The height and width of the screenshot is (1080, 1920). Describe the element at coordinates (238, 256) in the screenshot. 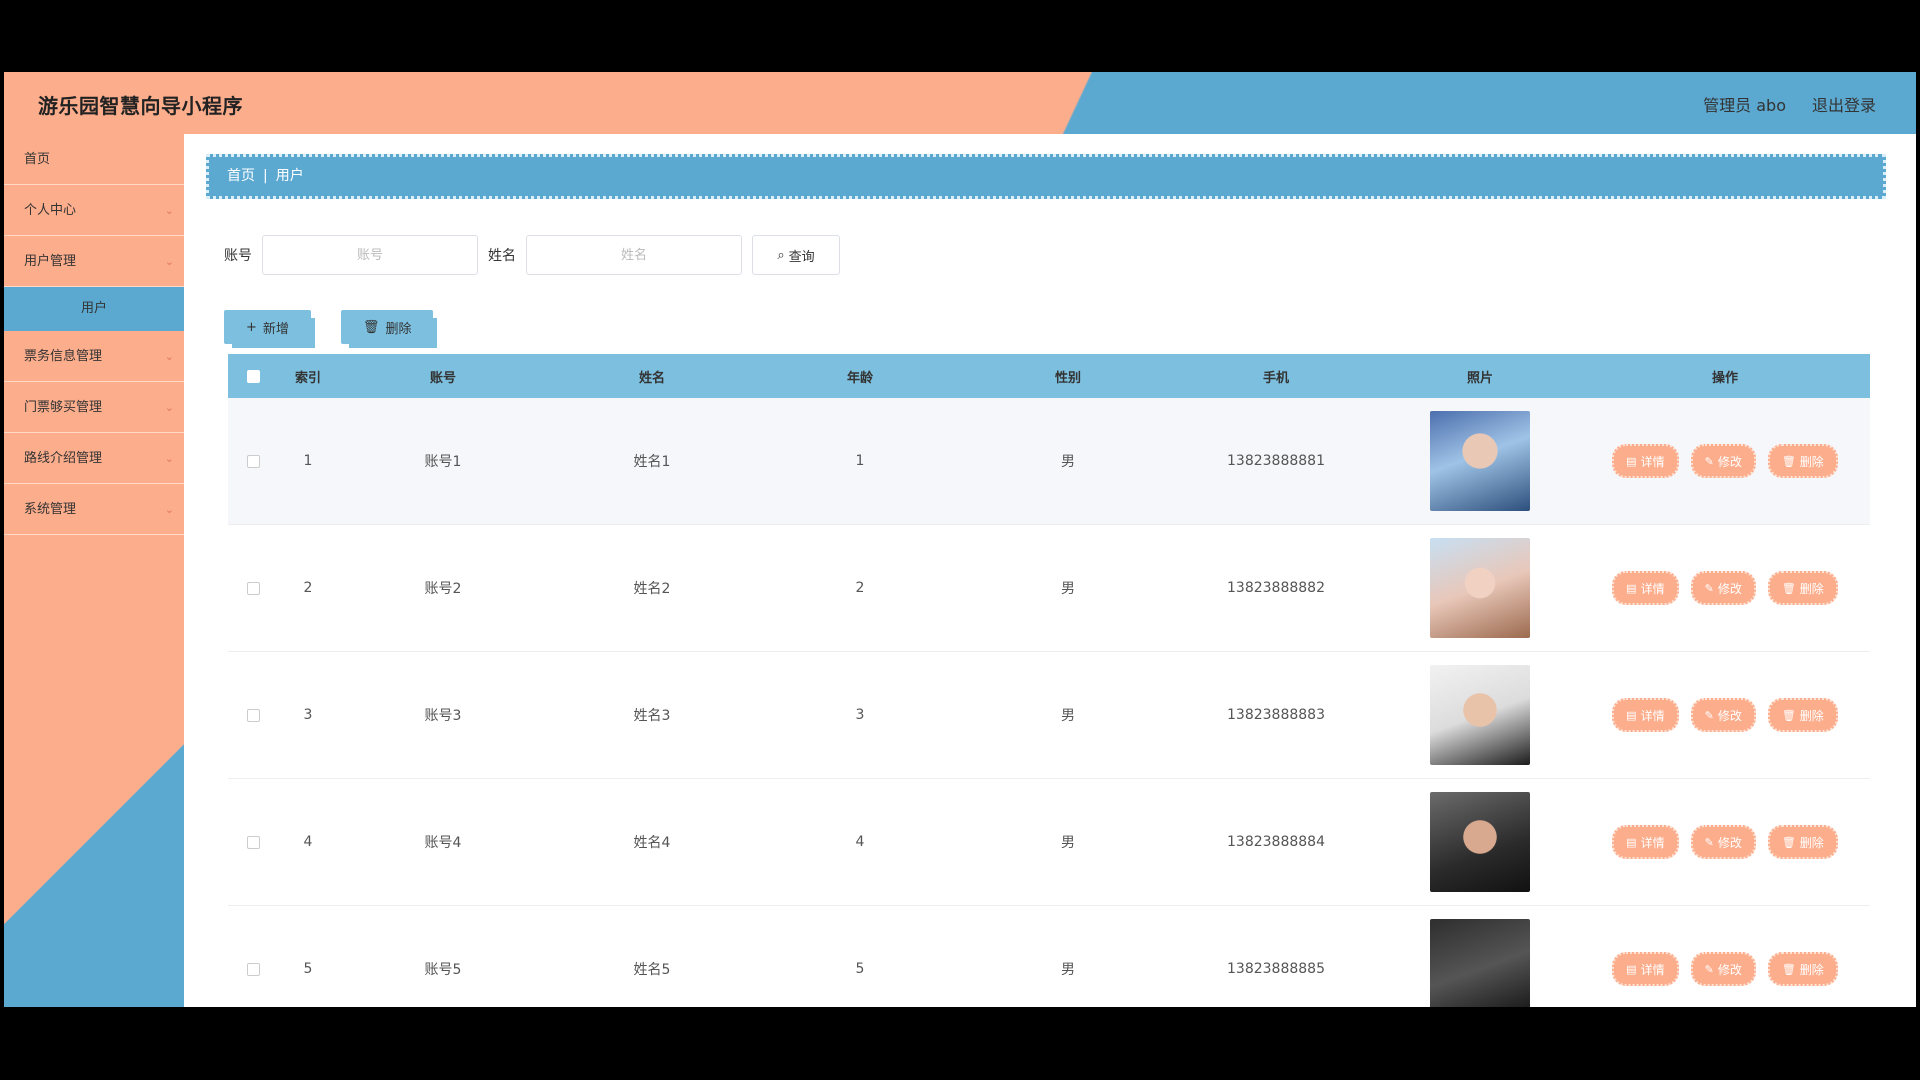

I see `account-label: 账号` at that location.